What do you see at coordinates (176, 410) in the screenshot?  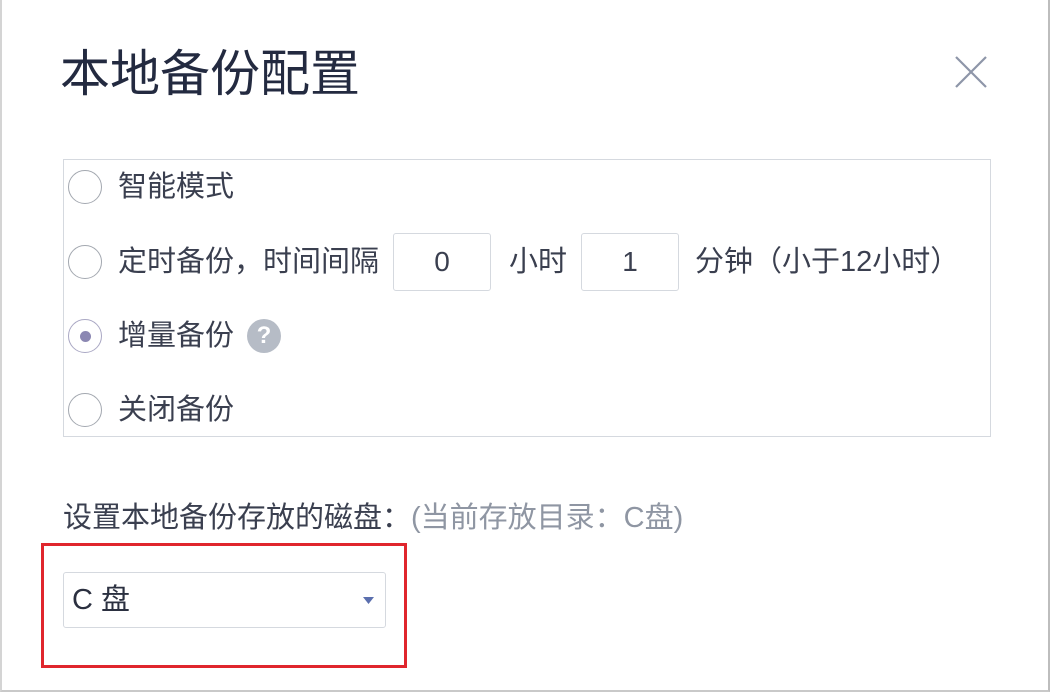 I see `option-label: 关闭备份` at bounding box center [176, 410].